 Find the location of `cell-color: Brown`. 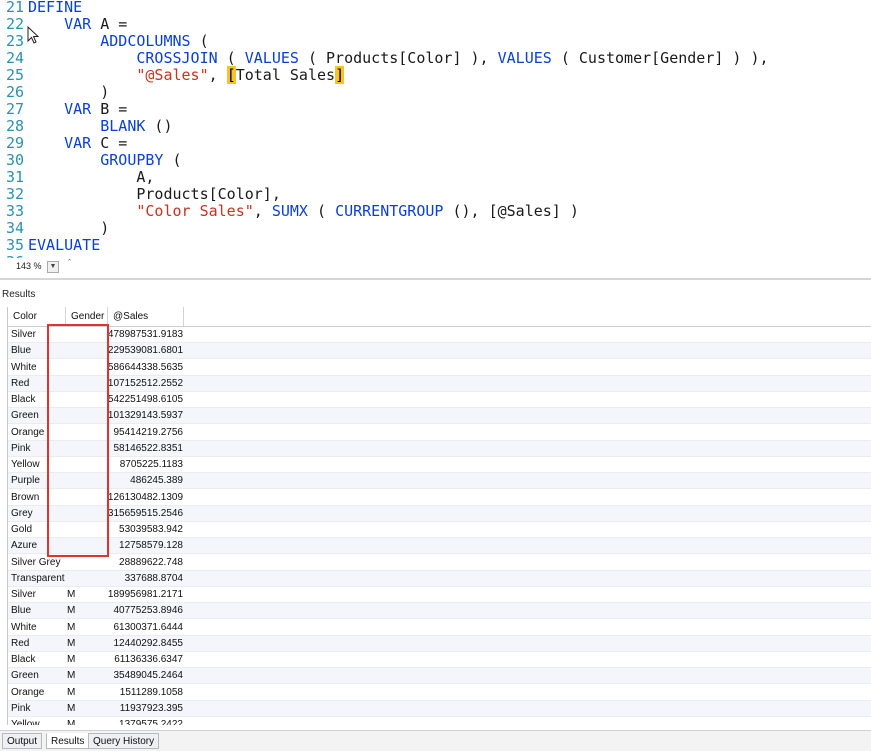

cell-color: Brown is located at coordinates (39, 498).